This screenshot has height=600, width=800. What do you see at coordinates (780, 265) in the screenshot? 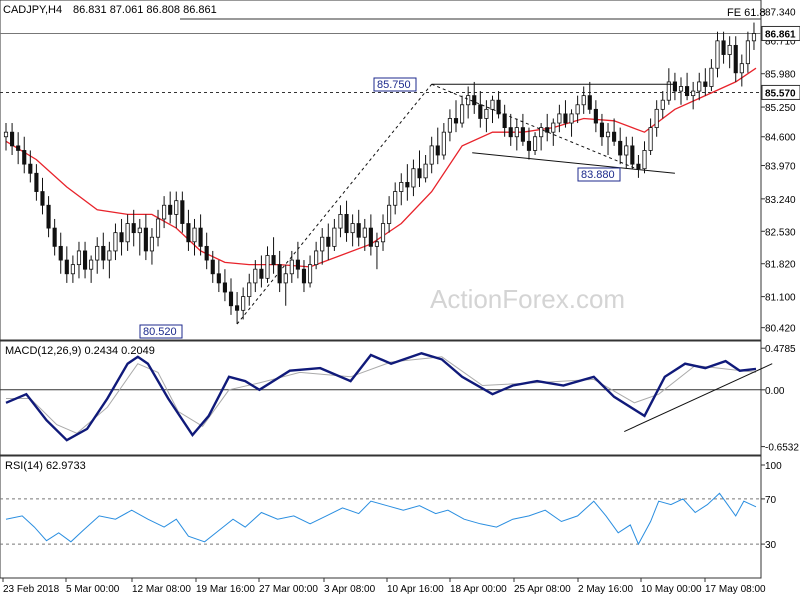
I see `price-tick-label: 81.820` at bounding box center [780, 265].